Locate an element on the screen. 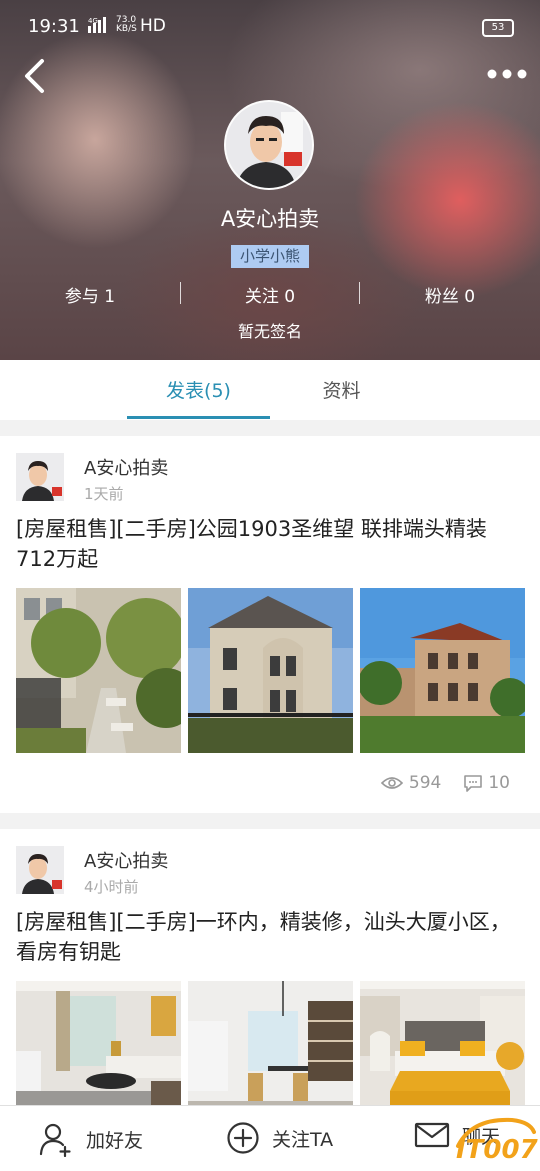 The width and height of the screenshot is (540, 1171). tab-profile-info: 资料 is located at coordinates (341, 389).